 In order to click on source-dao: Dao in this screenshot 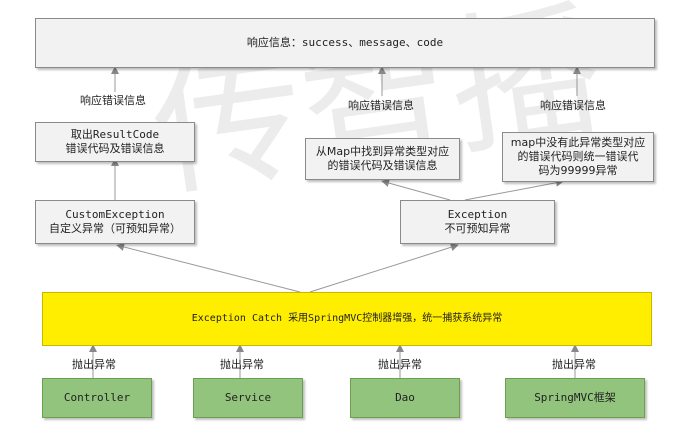, I will do `click(405, 398)`.